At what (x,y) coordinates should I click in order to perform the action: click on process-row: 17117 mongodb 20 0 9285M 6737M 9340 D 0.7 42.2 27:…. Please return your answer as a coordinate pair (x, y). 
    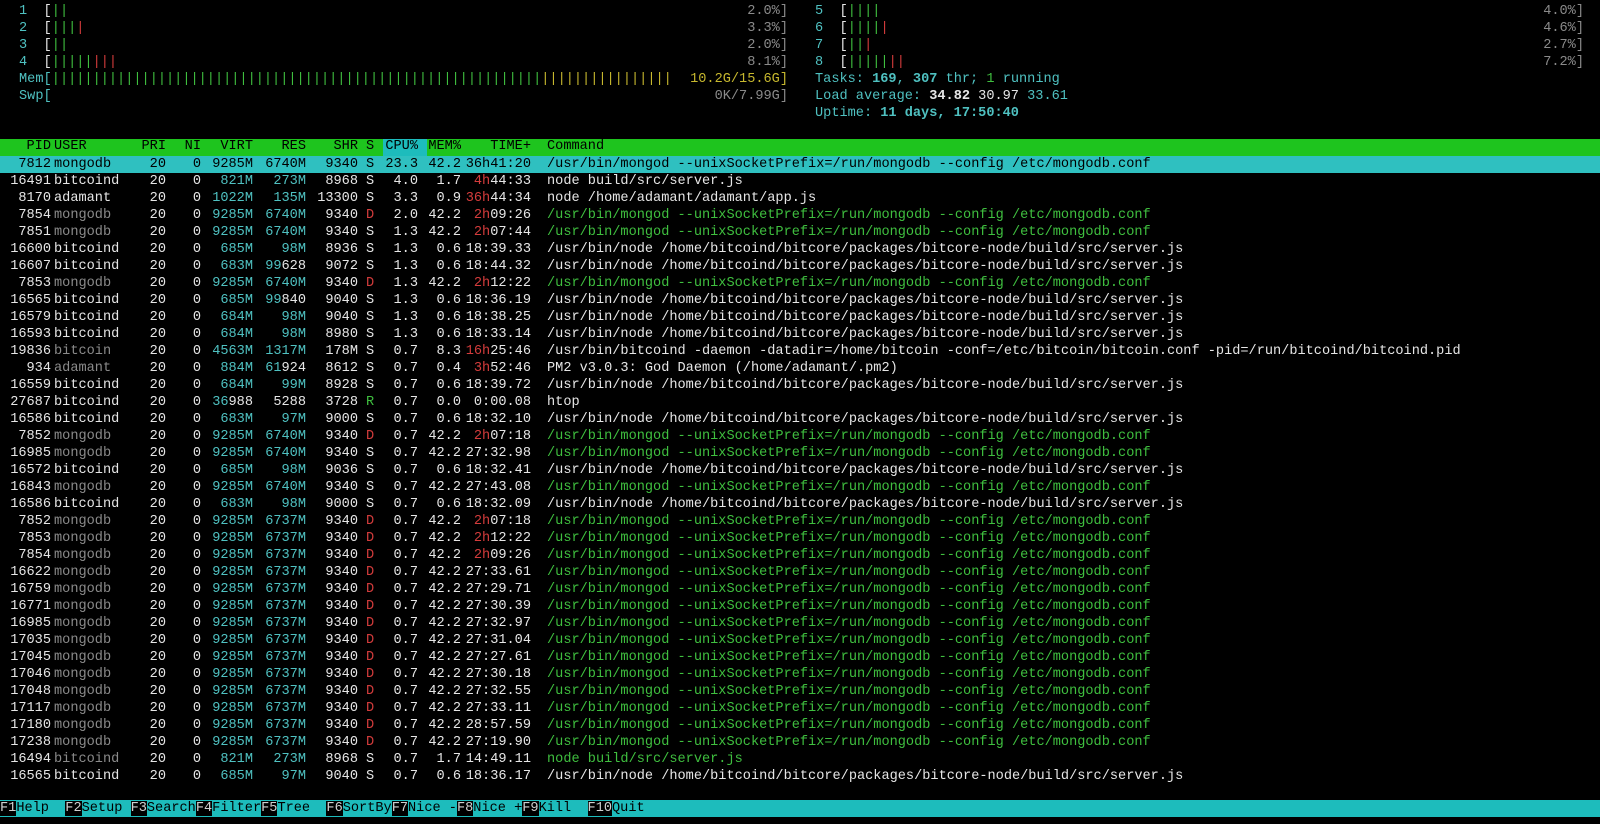
    Looking at the image, I should click on (800, 708).